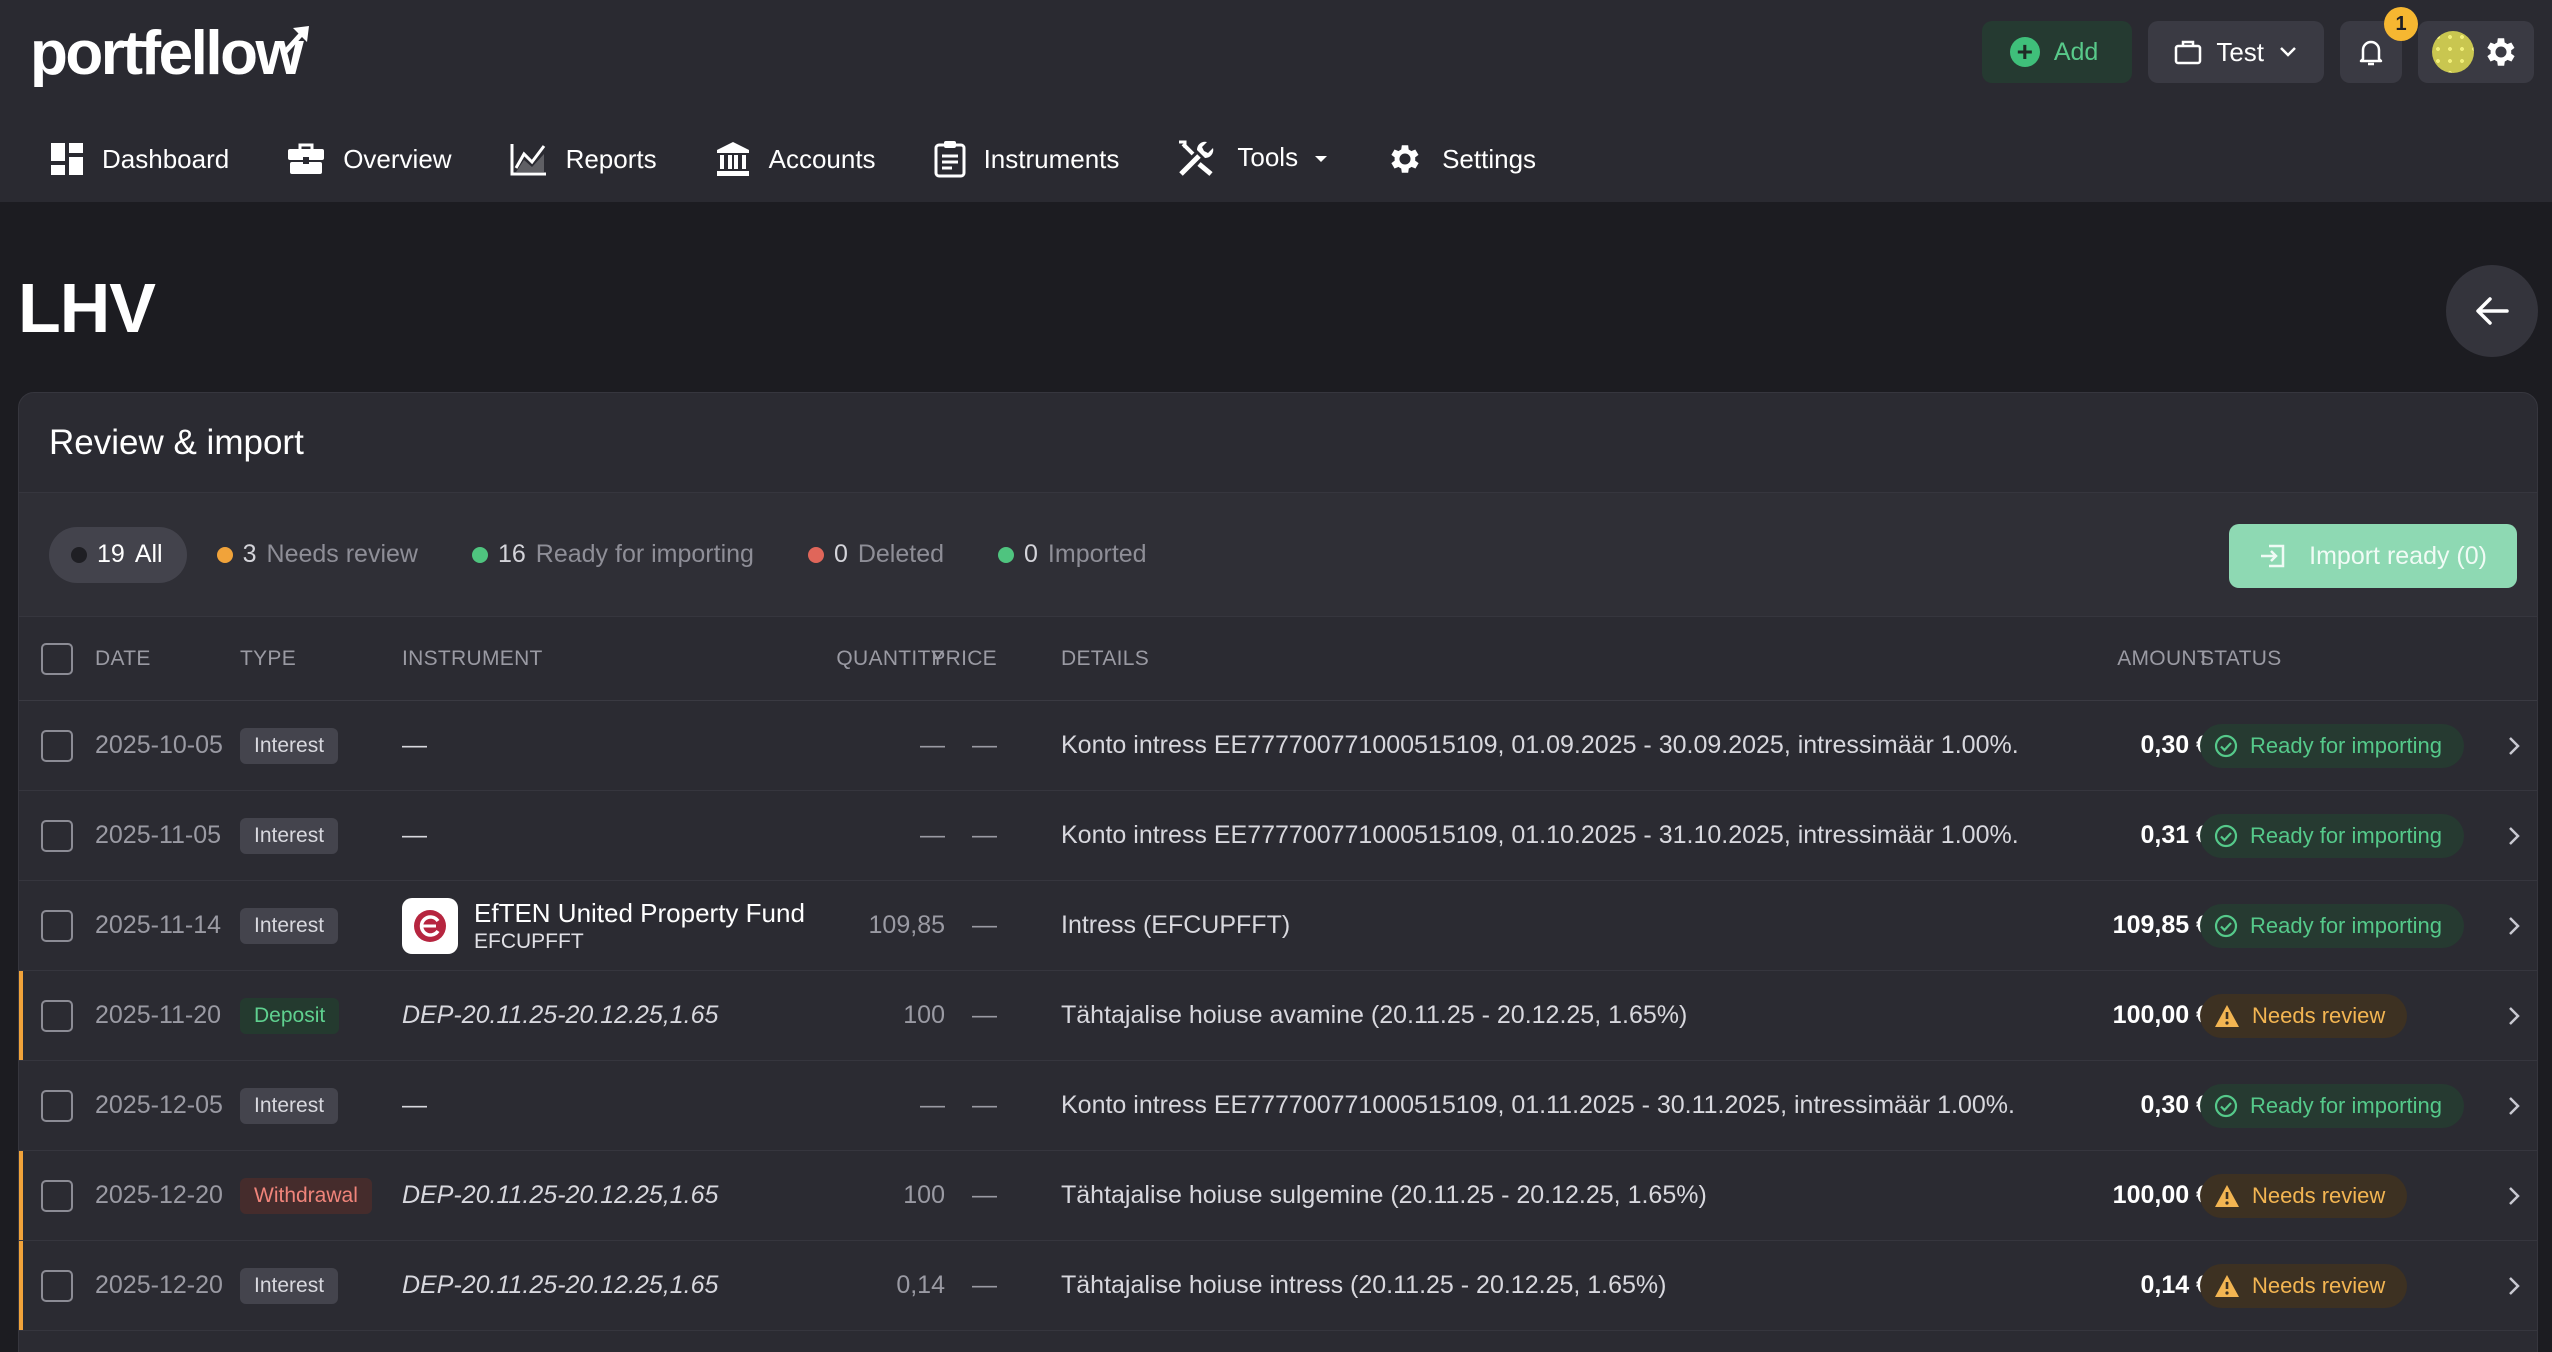 The height and width of the screenshot is (1352, 2552). What do you see at coordinates (603, 925) in the screenshot?
I see `row-instrument: EfTEN United Property Fund EFCUPFFT` at bounding box center [603, 925].